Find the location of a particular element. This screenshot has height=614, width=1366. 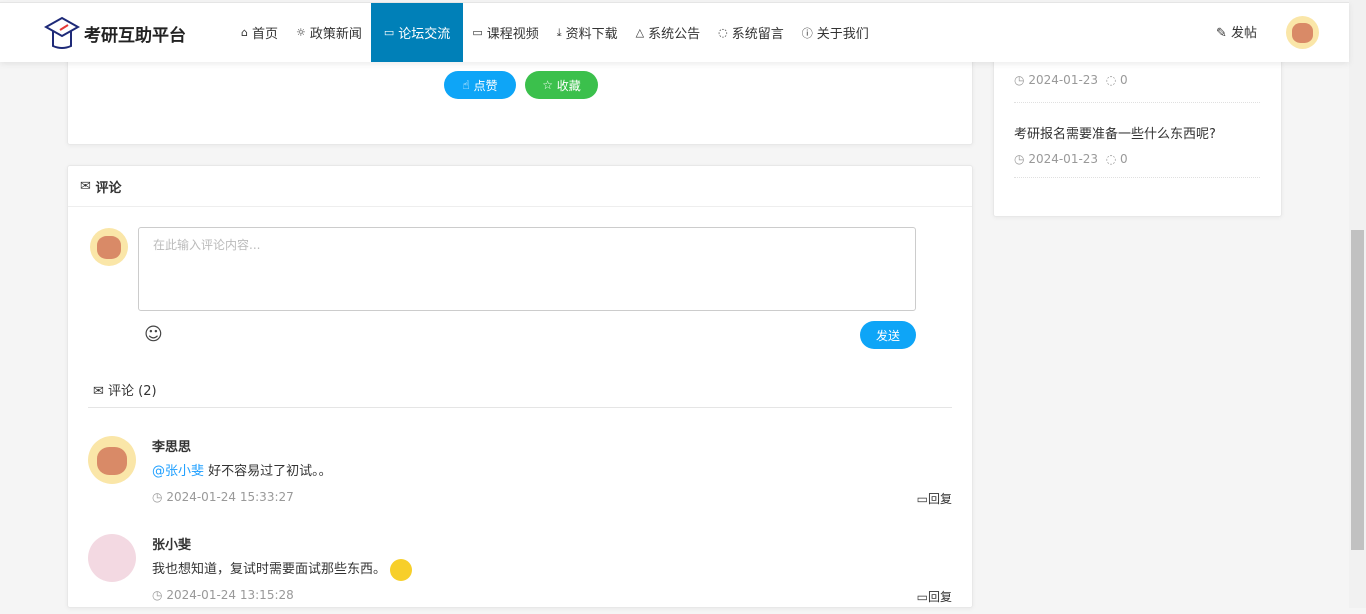

comment-input is located at coordinates (527, 269).